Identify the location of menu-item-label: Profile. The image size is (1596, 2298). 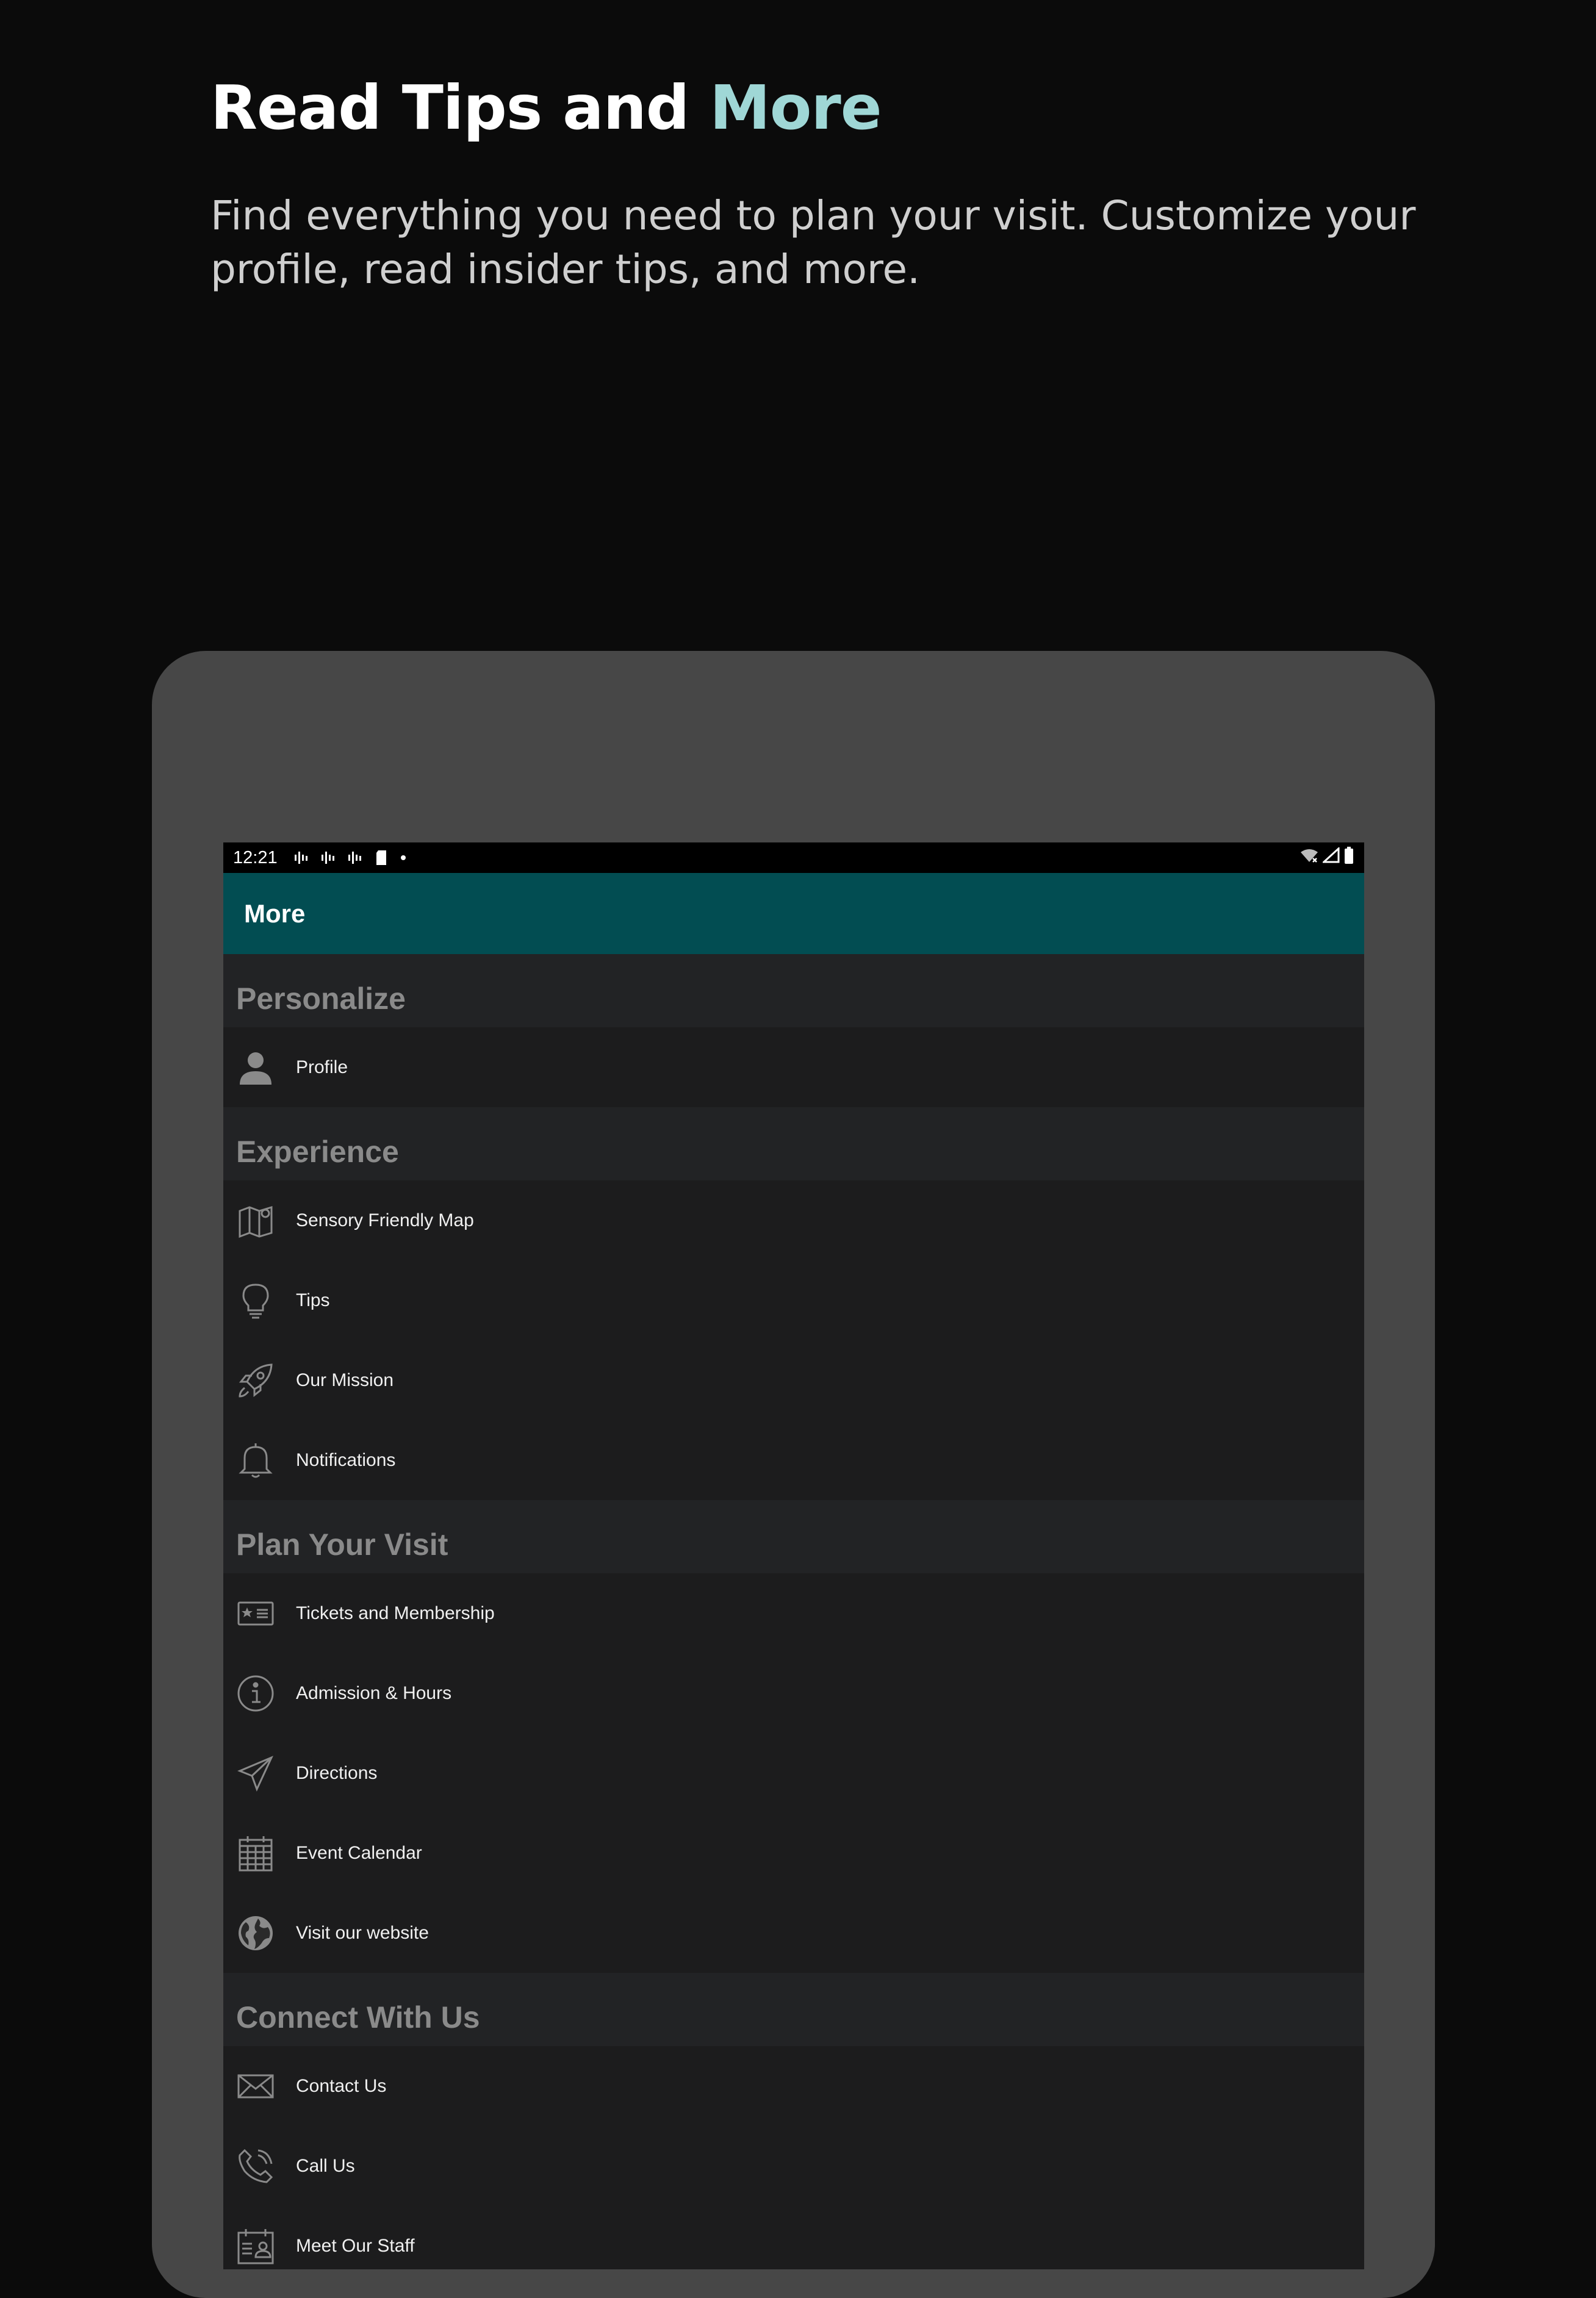
(322, 1067).